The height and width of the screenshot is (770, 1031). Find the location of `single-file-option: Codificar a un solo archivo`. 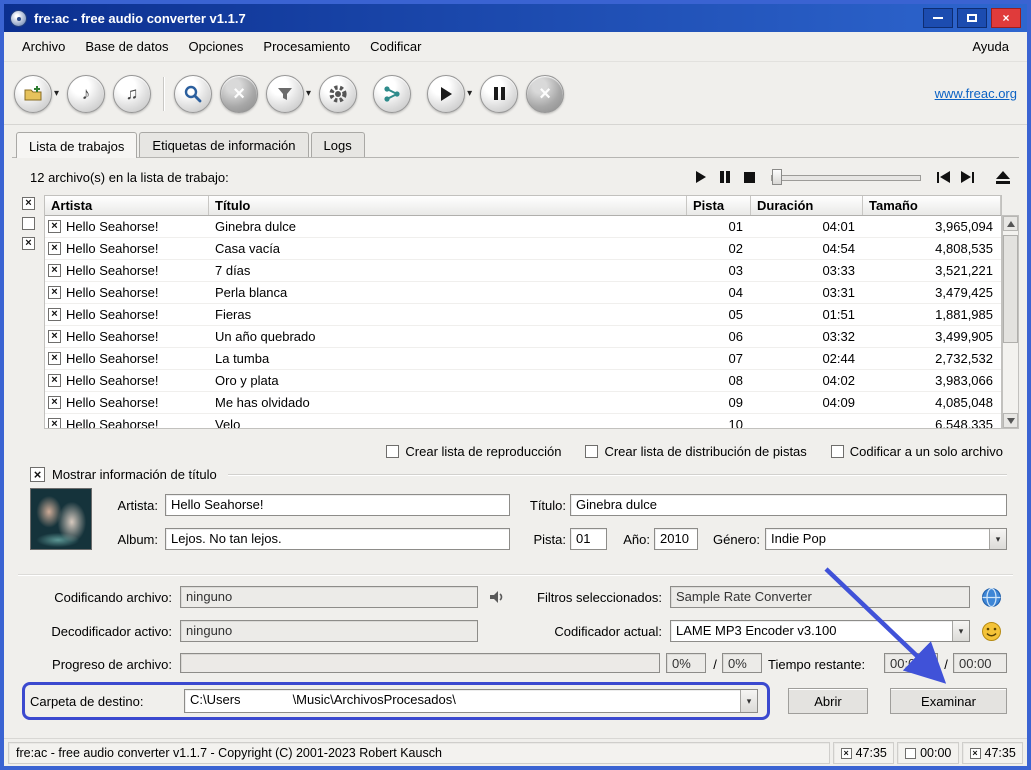

single-file-option: Codificar a un solo archivo is located at coordinates (916, 451).